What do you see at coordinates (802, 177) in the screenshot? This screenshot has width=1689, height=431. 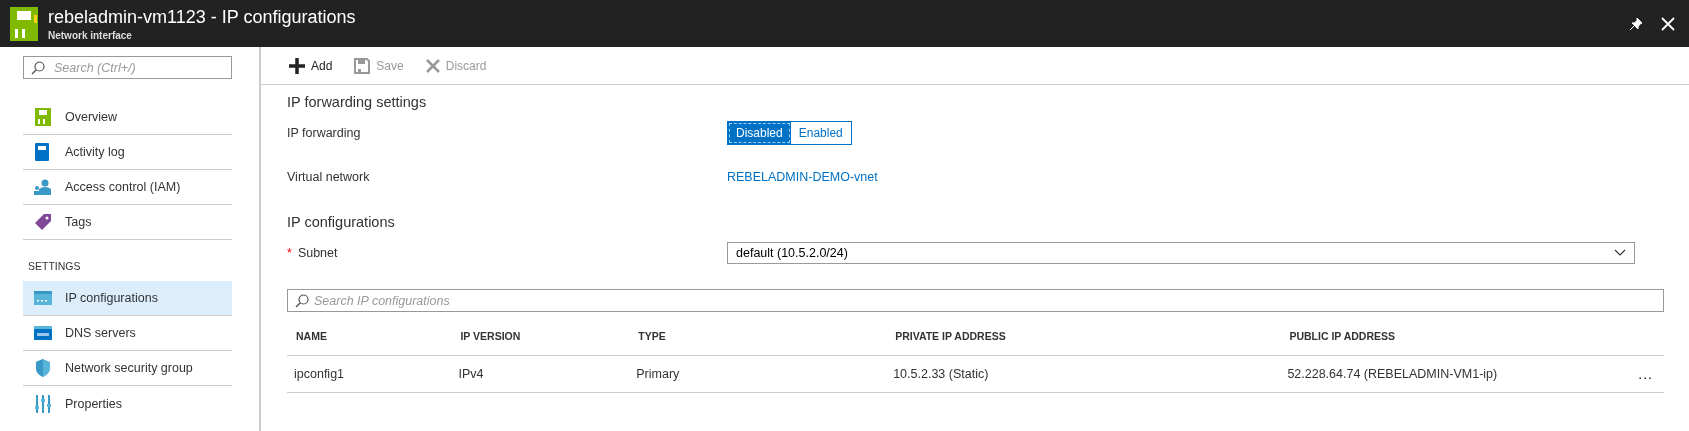 I see `network-link: REBELADMIN-DEMO-vnet` at bounding box center [802, 177].